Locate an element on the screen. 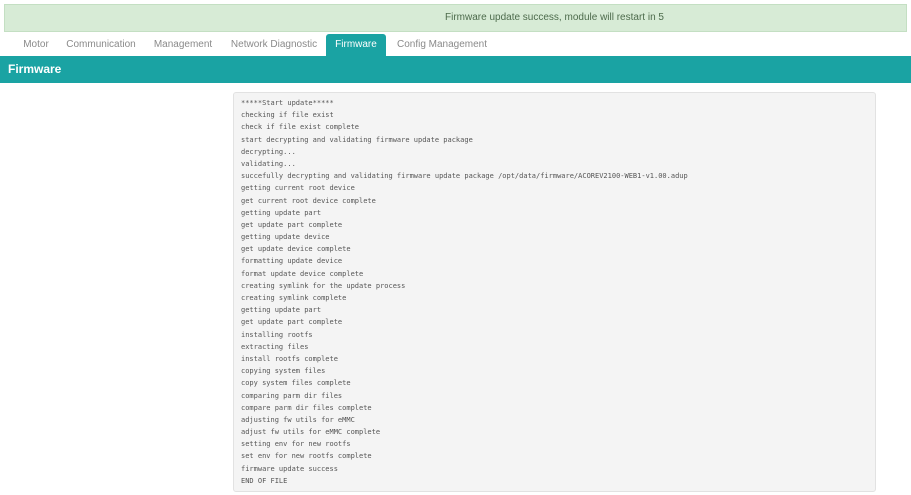 The height and width of the screenshot is (495, 911). tab-motor: Motor is located at coordinates (36, 45).